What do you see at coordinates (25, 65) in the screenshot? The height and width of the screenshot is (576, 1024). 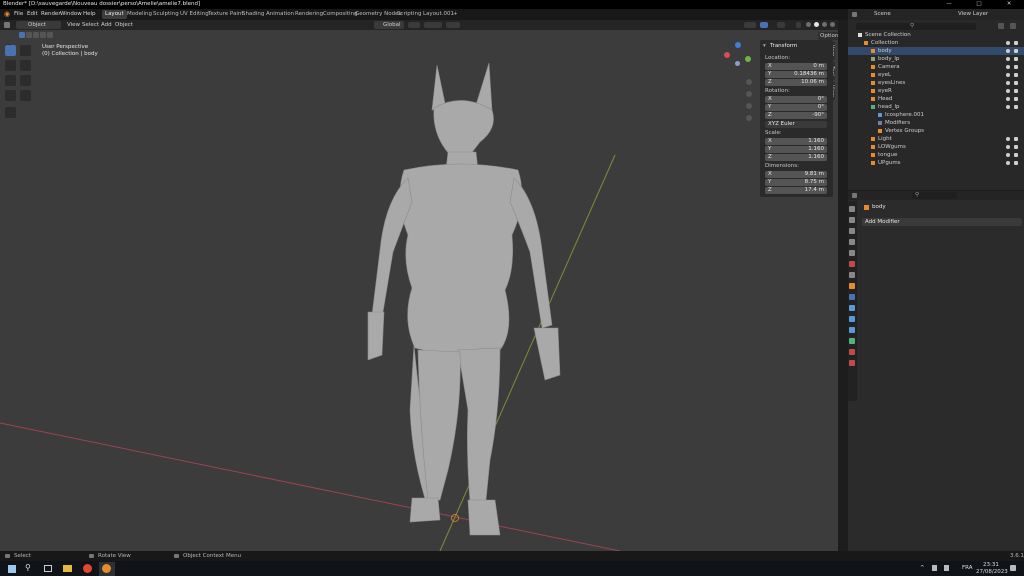 I see `rotate-tool-icon` at bounding box center [25, 65].